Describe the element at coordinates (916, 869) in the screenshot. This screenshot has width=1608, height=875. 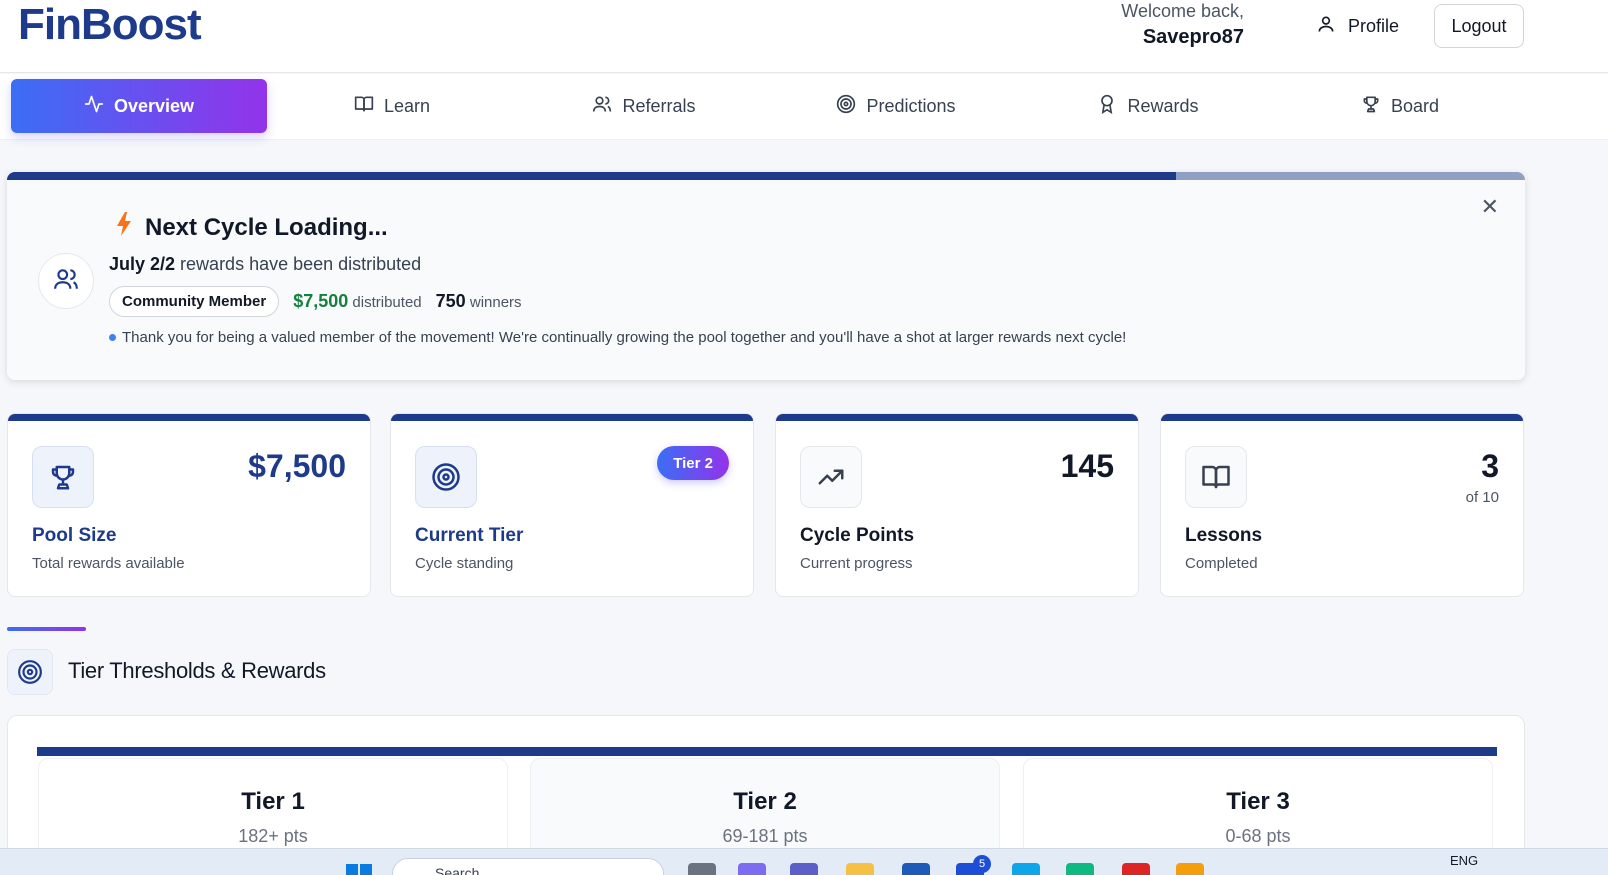
I see `store-icon` at that location.